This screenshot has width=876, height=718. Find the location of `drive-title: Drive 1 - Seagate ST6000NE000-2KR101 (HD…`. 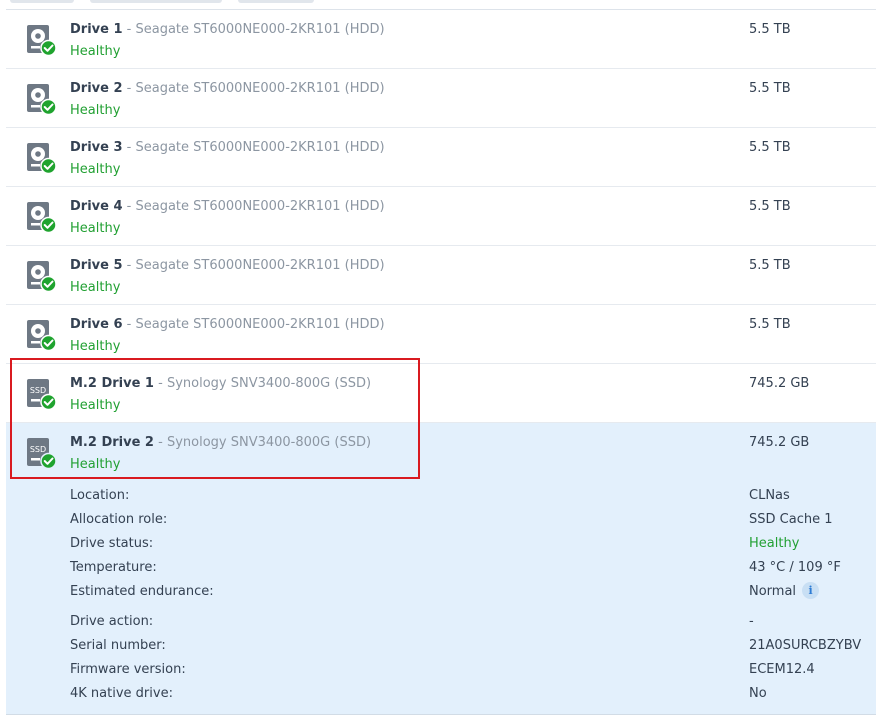

drive-title: Drive 1 - Seagate ST6000NE000-2KR101 (HD… is located at coordinates (227, 29).